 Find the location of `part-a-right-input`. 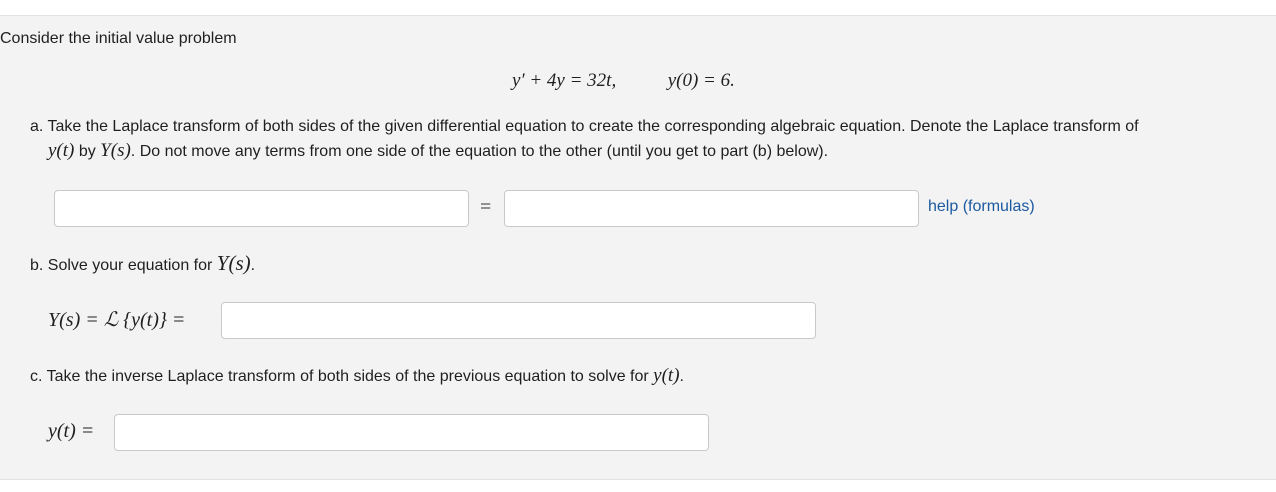

part-a-right-input is located at coordinates (711, 208).